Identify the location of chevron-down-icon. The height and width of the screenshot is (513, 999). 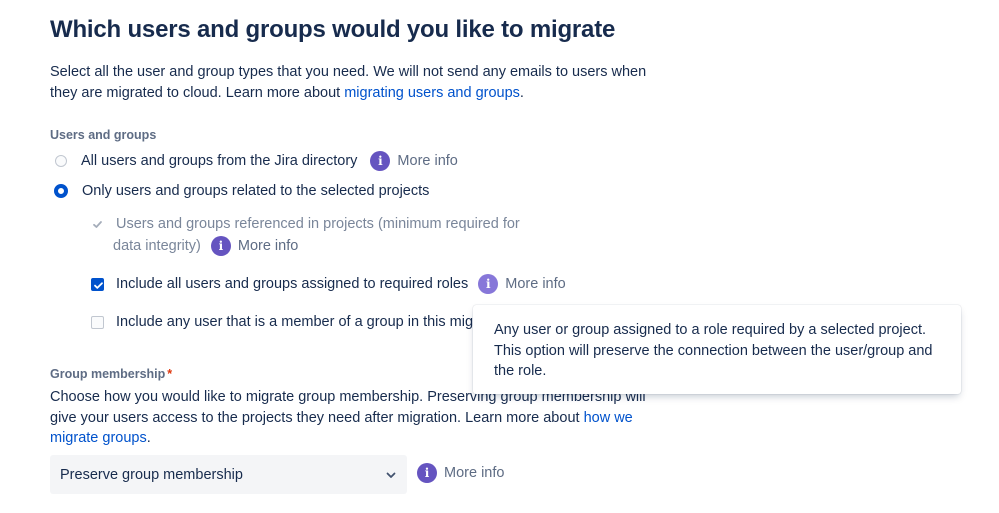
(391, 475).